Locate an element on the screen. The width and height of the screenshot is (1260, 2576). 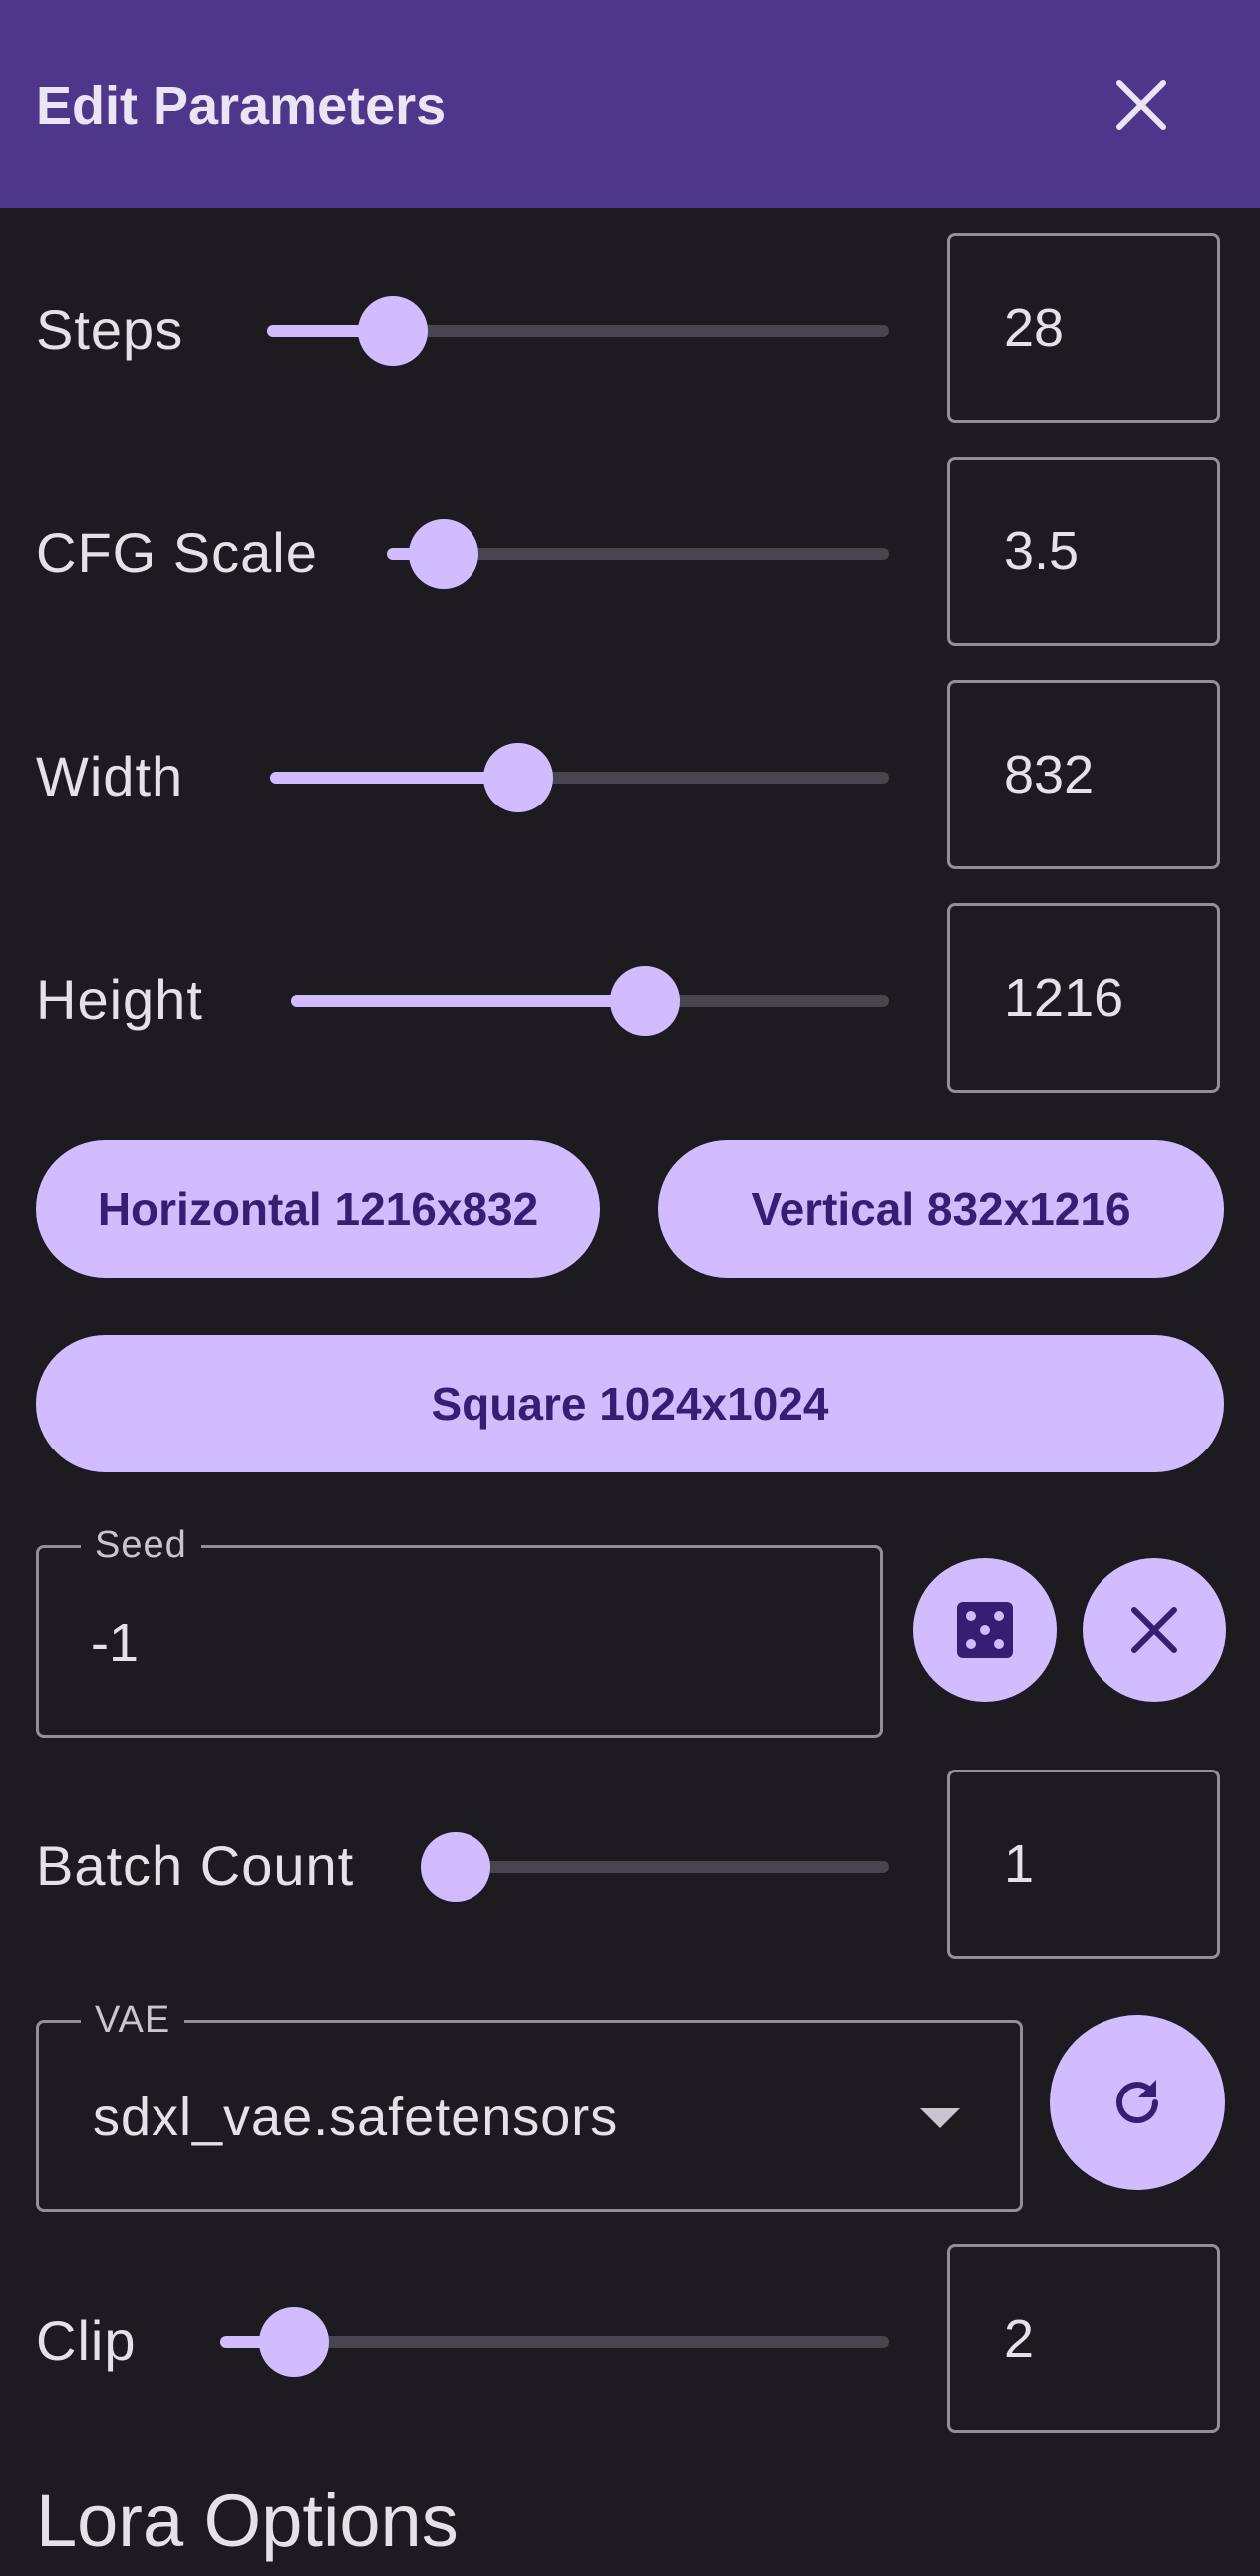
lora-options-heading: Lora Options is located at coordinates (247, 2520).